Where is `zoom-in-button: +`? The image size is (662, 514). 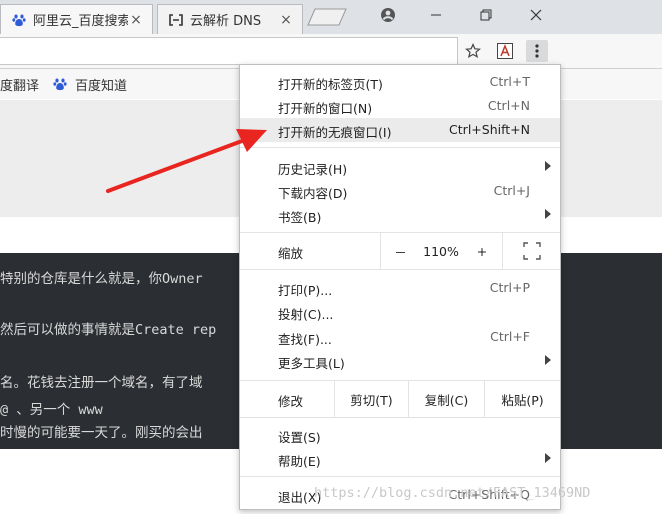 zoom-in-button: + is located at coordinates (482, 251).